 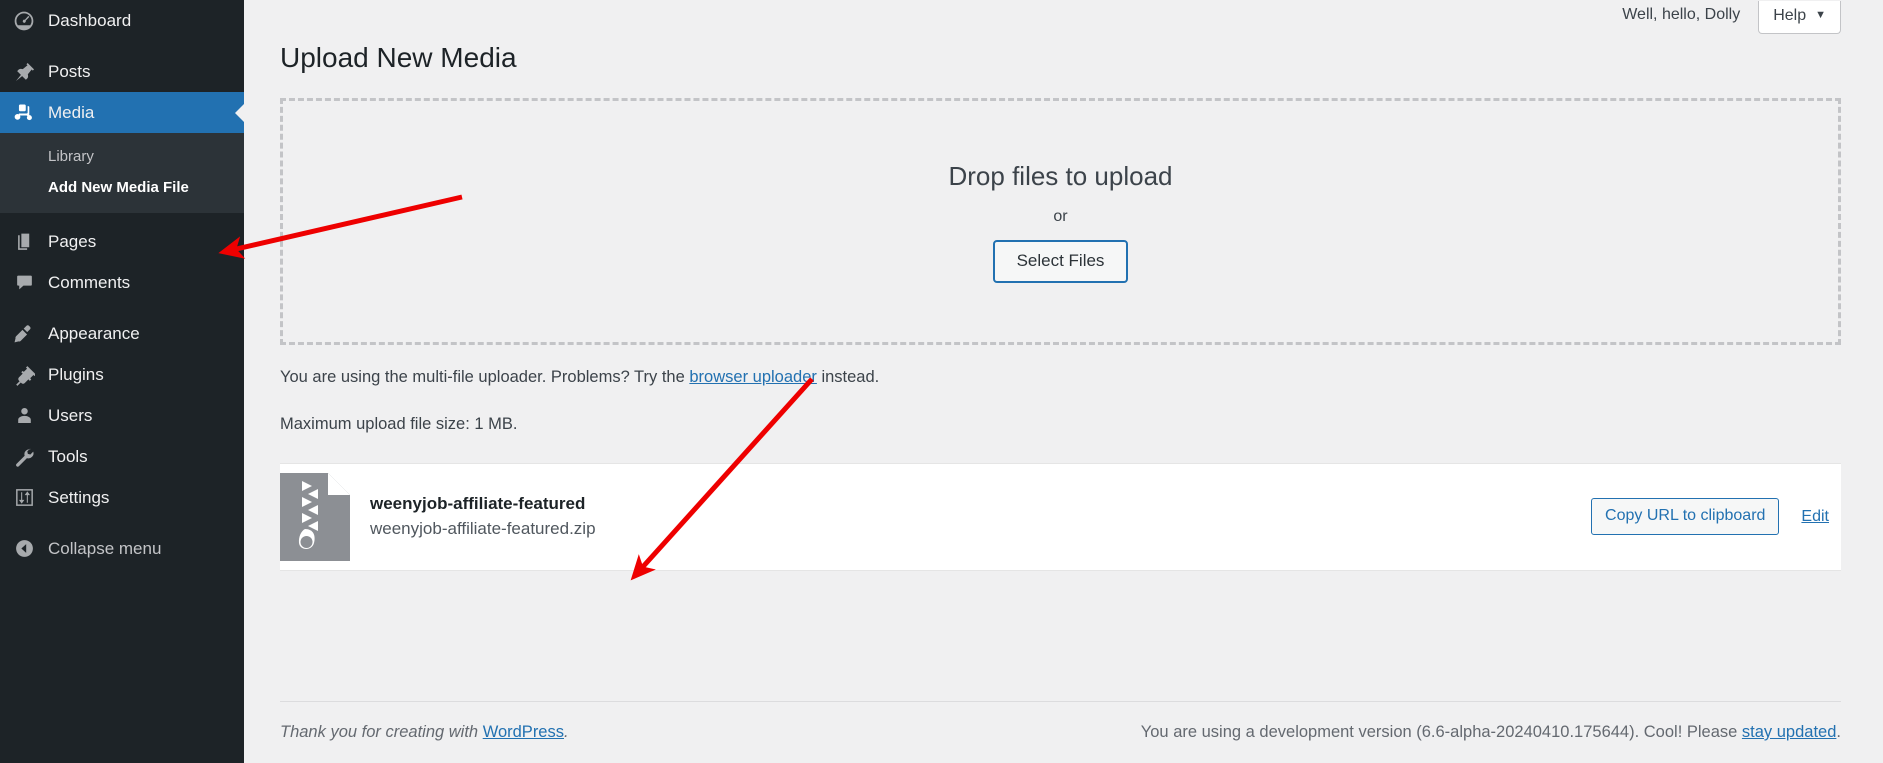 I want to click on sidebar-item-plugins: Plugins, so click(x=122, y=374).